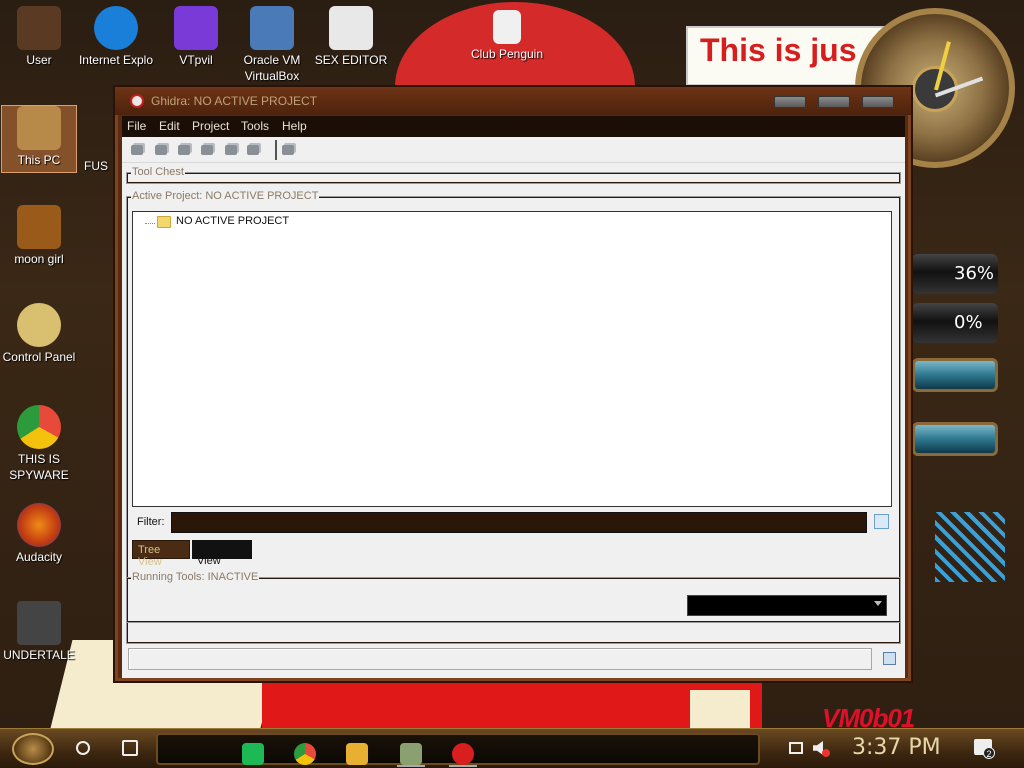  Describe the element at coordinates (513, 101) in the screenshot. I see `title-bar: Ghidra: NO ACTIVE PROJECT` at that location.